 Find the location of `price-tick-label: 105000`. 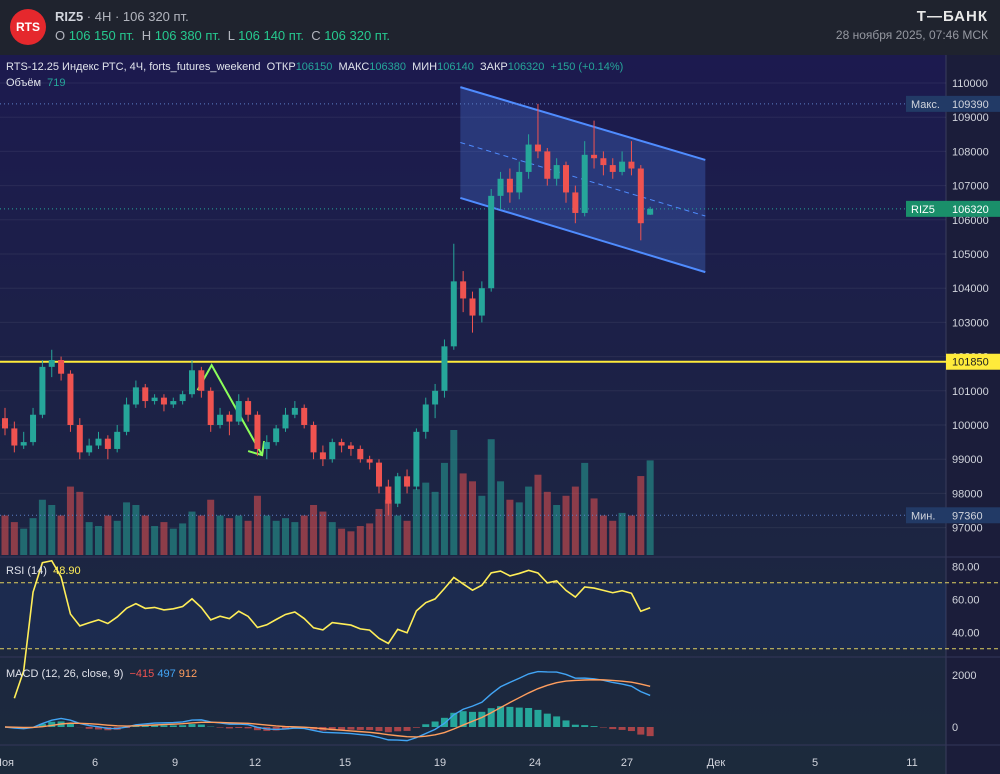

price-tick-label: 105000 is located at coordinates (970, 255).